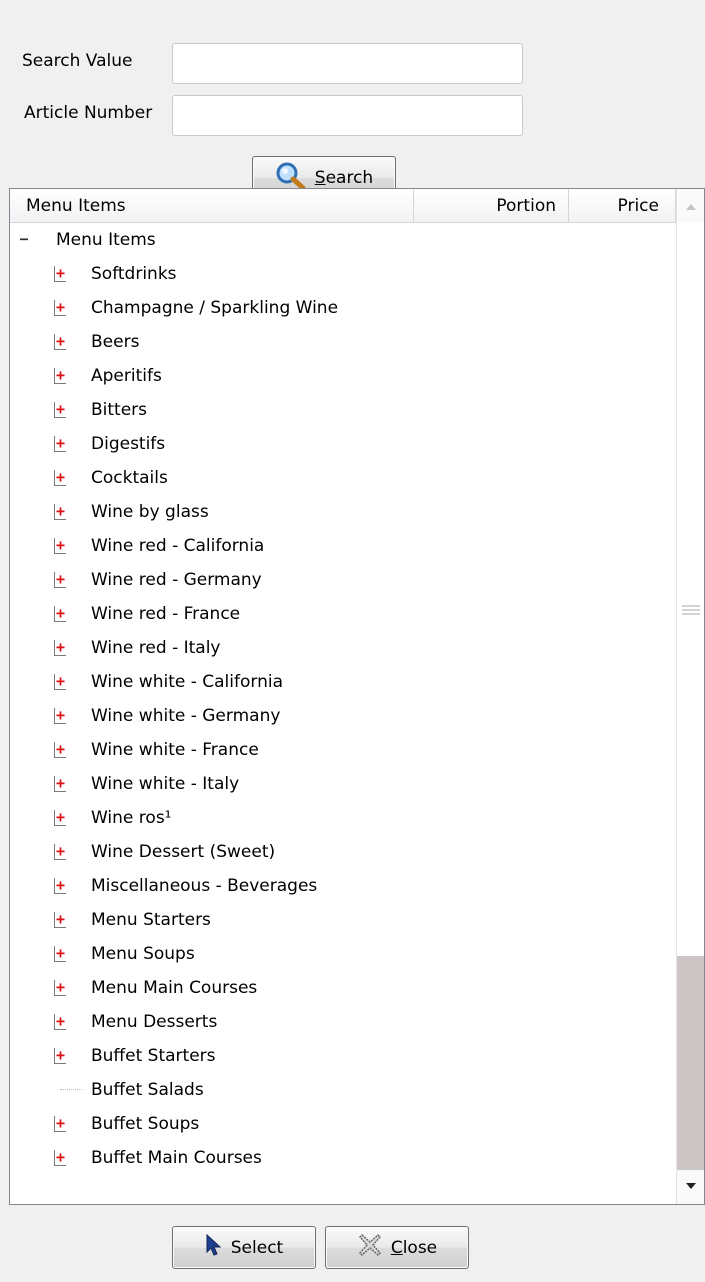 Image resolution: width=705 pixels, height=1282 pixels. Describe the element at coordinates (150, 512) in the screenshot. I see `tree-item-label: Wine by glass` at that location.